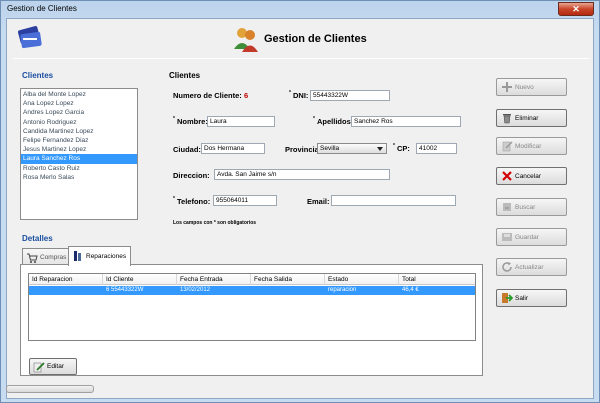 The height and width of the screenshot is (403, 600). I want to click on editar-label: Editar, so click(55, 366).